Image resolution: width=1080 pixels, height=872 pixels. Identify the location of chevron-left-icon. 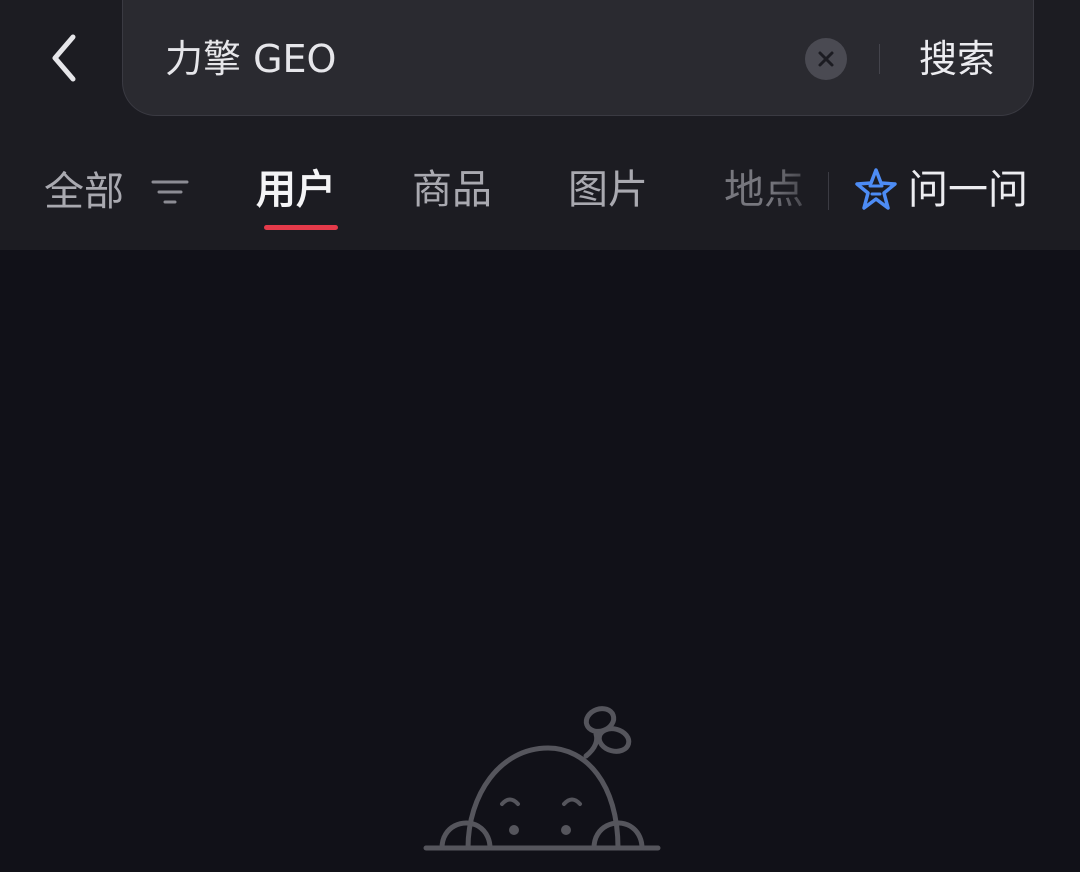
(64, 58).